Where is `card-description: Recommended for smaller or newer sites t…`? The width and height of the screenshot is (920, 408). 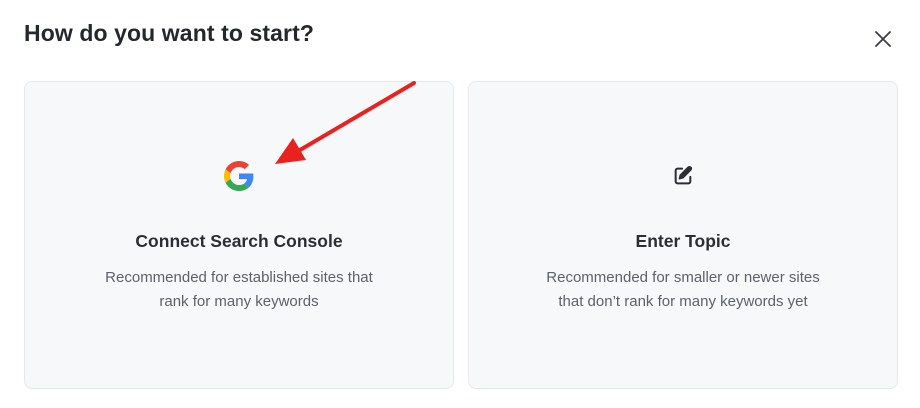 card-description: Recommended for smaller or newer sites t… is located at coordinates (683, 290).